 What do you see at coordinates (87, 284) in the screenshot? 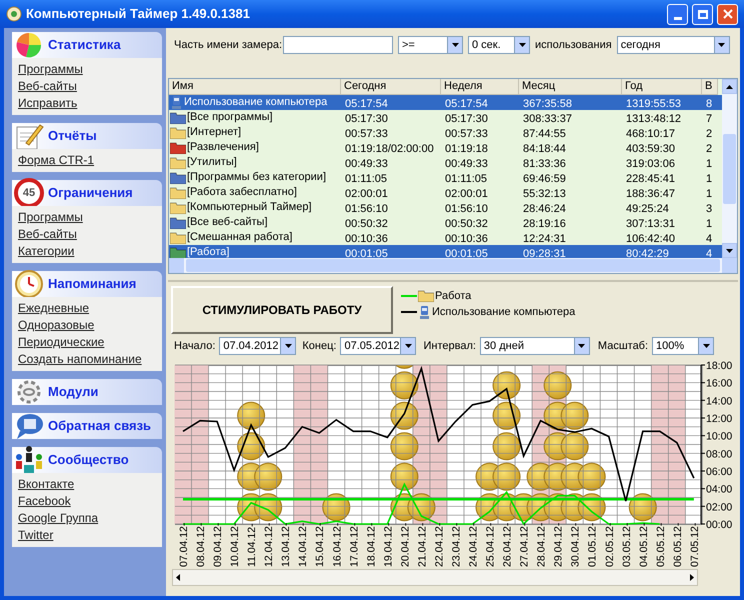
I see `section-header: Напоминания` at bounding box center [87, 284].